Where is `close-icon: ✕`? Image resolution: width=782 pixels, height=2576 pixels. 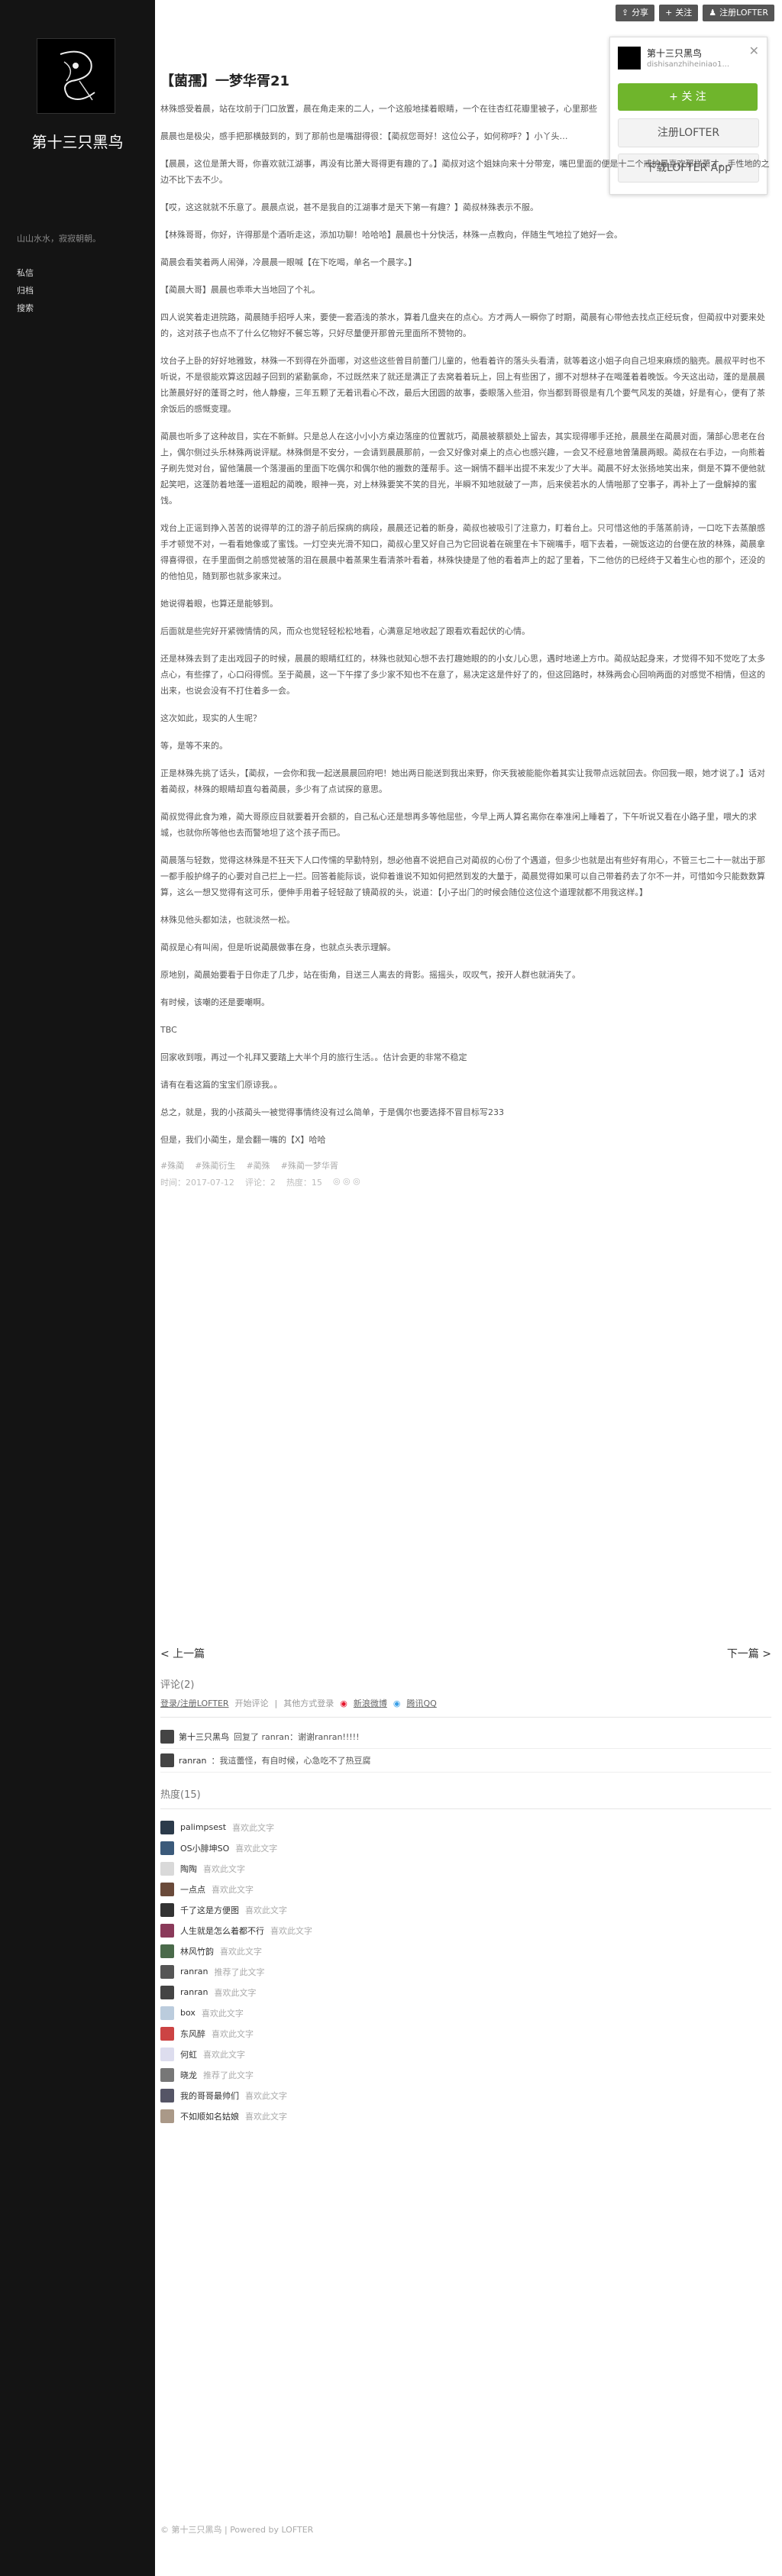
close-icon: ✕ is located at coordinates (754, 51).